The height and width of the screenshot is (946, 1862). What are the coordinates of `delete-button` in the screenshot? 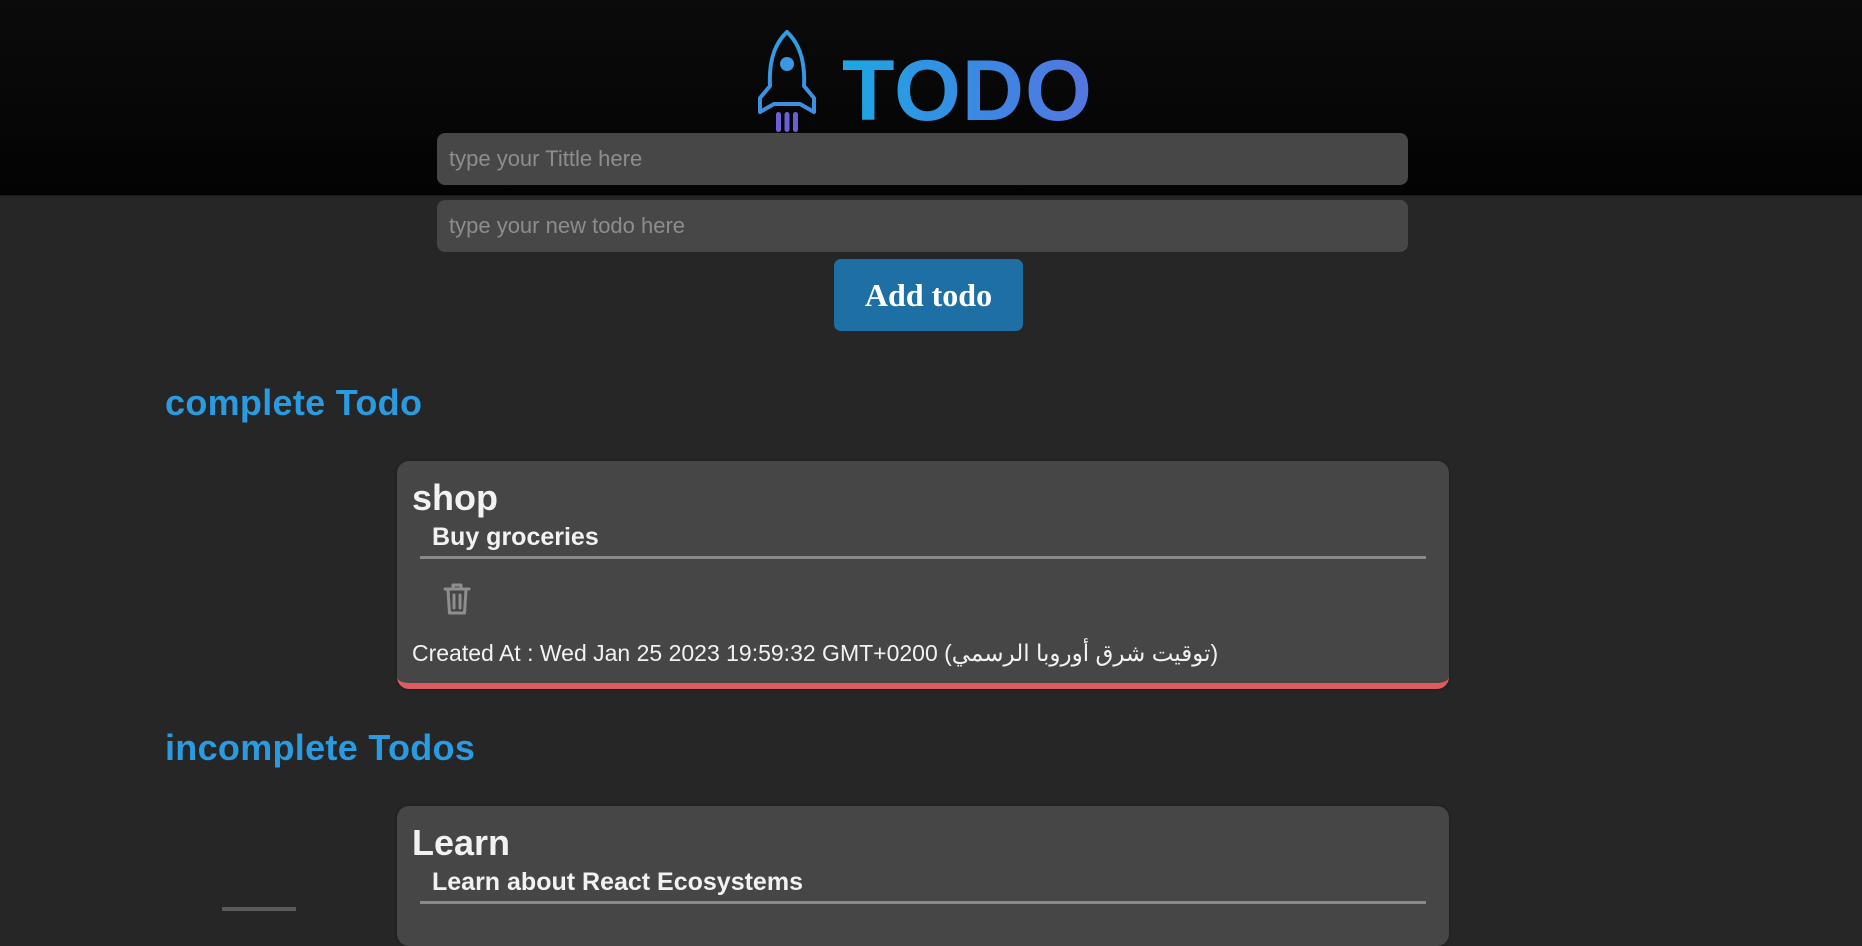 It's located at (457, 599).